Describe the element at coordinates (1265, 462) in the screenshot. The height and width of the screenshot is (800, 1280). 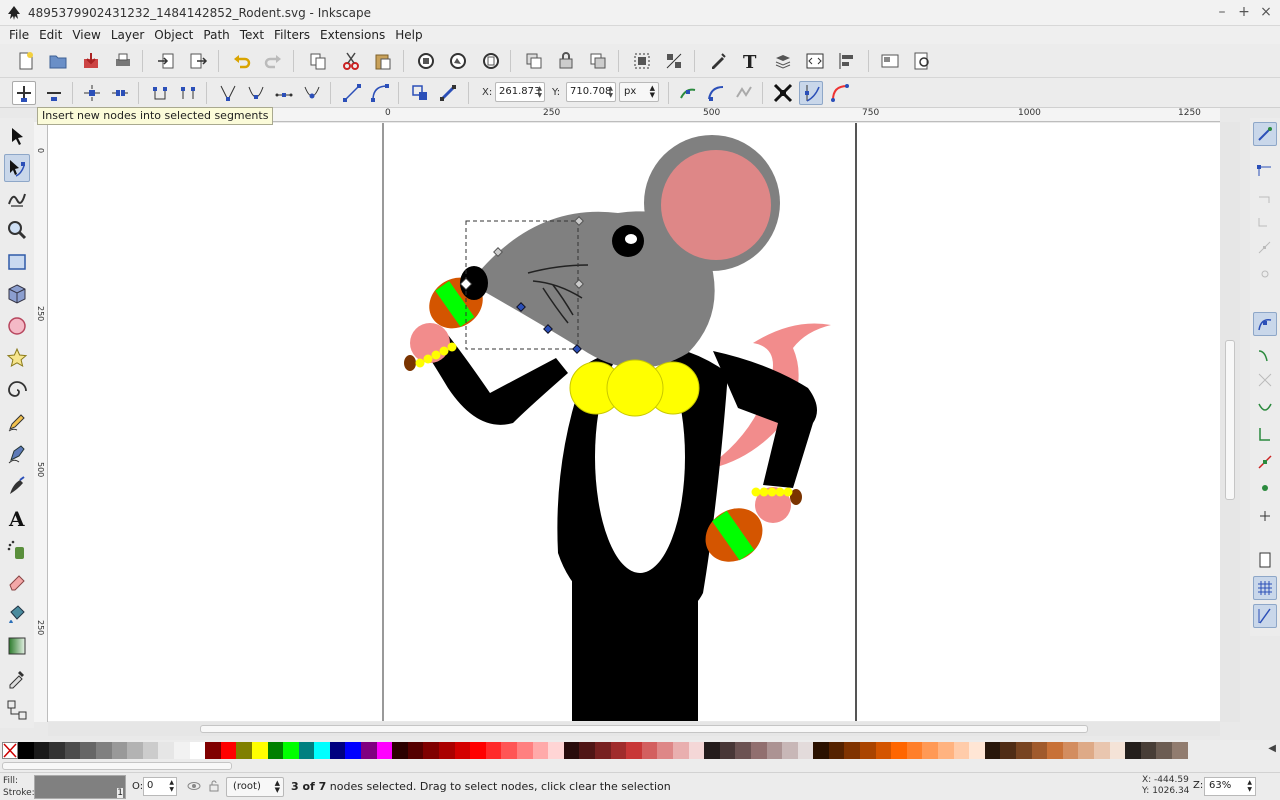
I see `snap-midpoints-icon` at that location.